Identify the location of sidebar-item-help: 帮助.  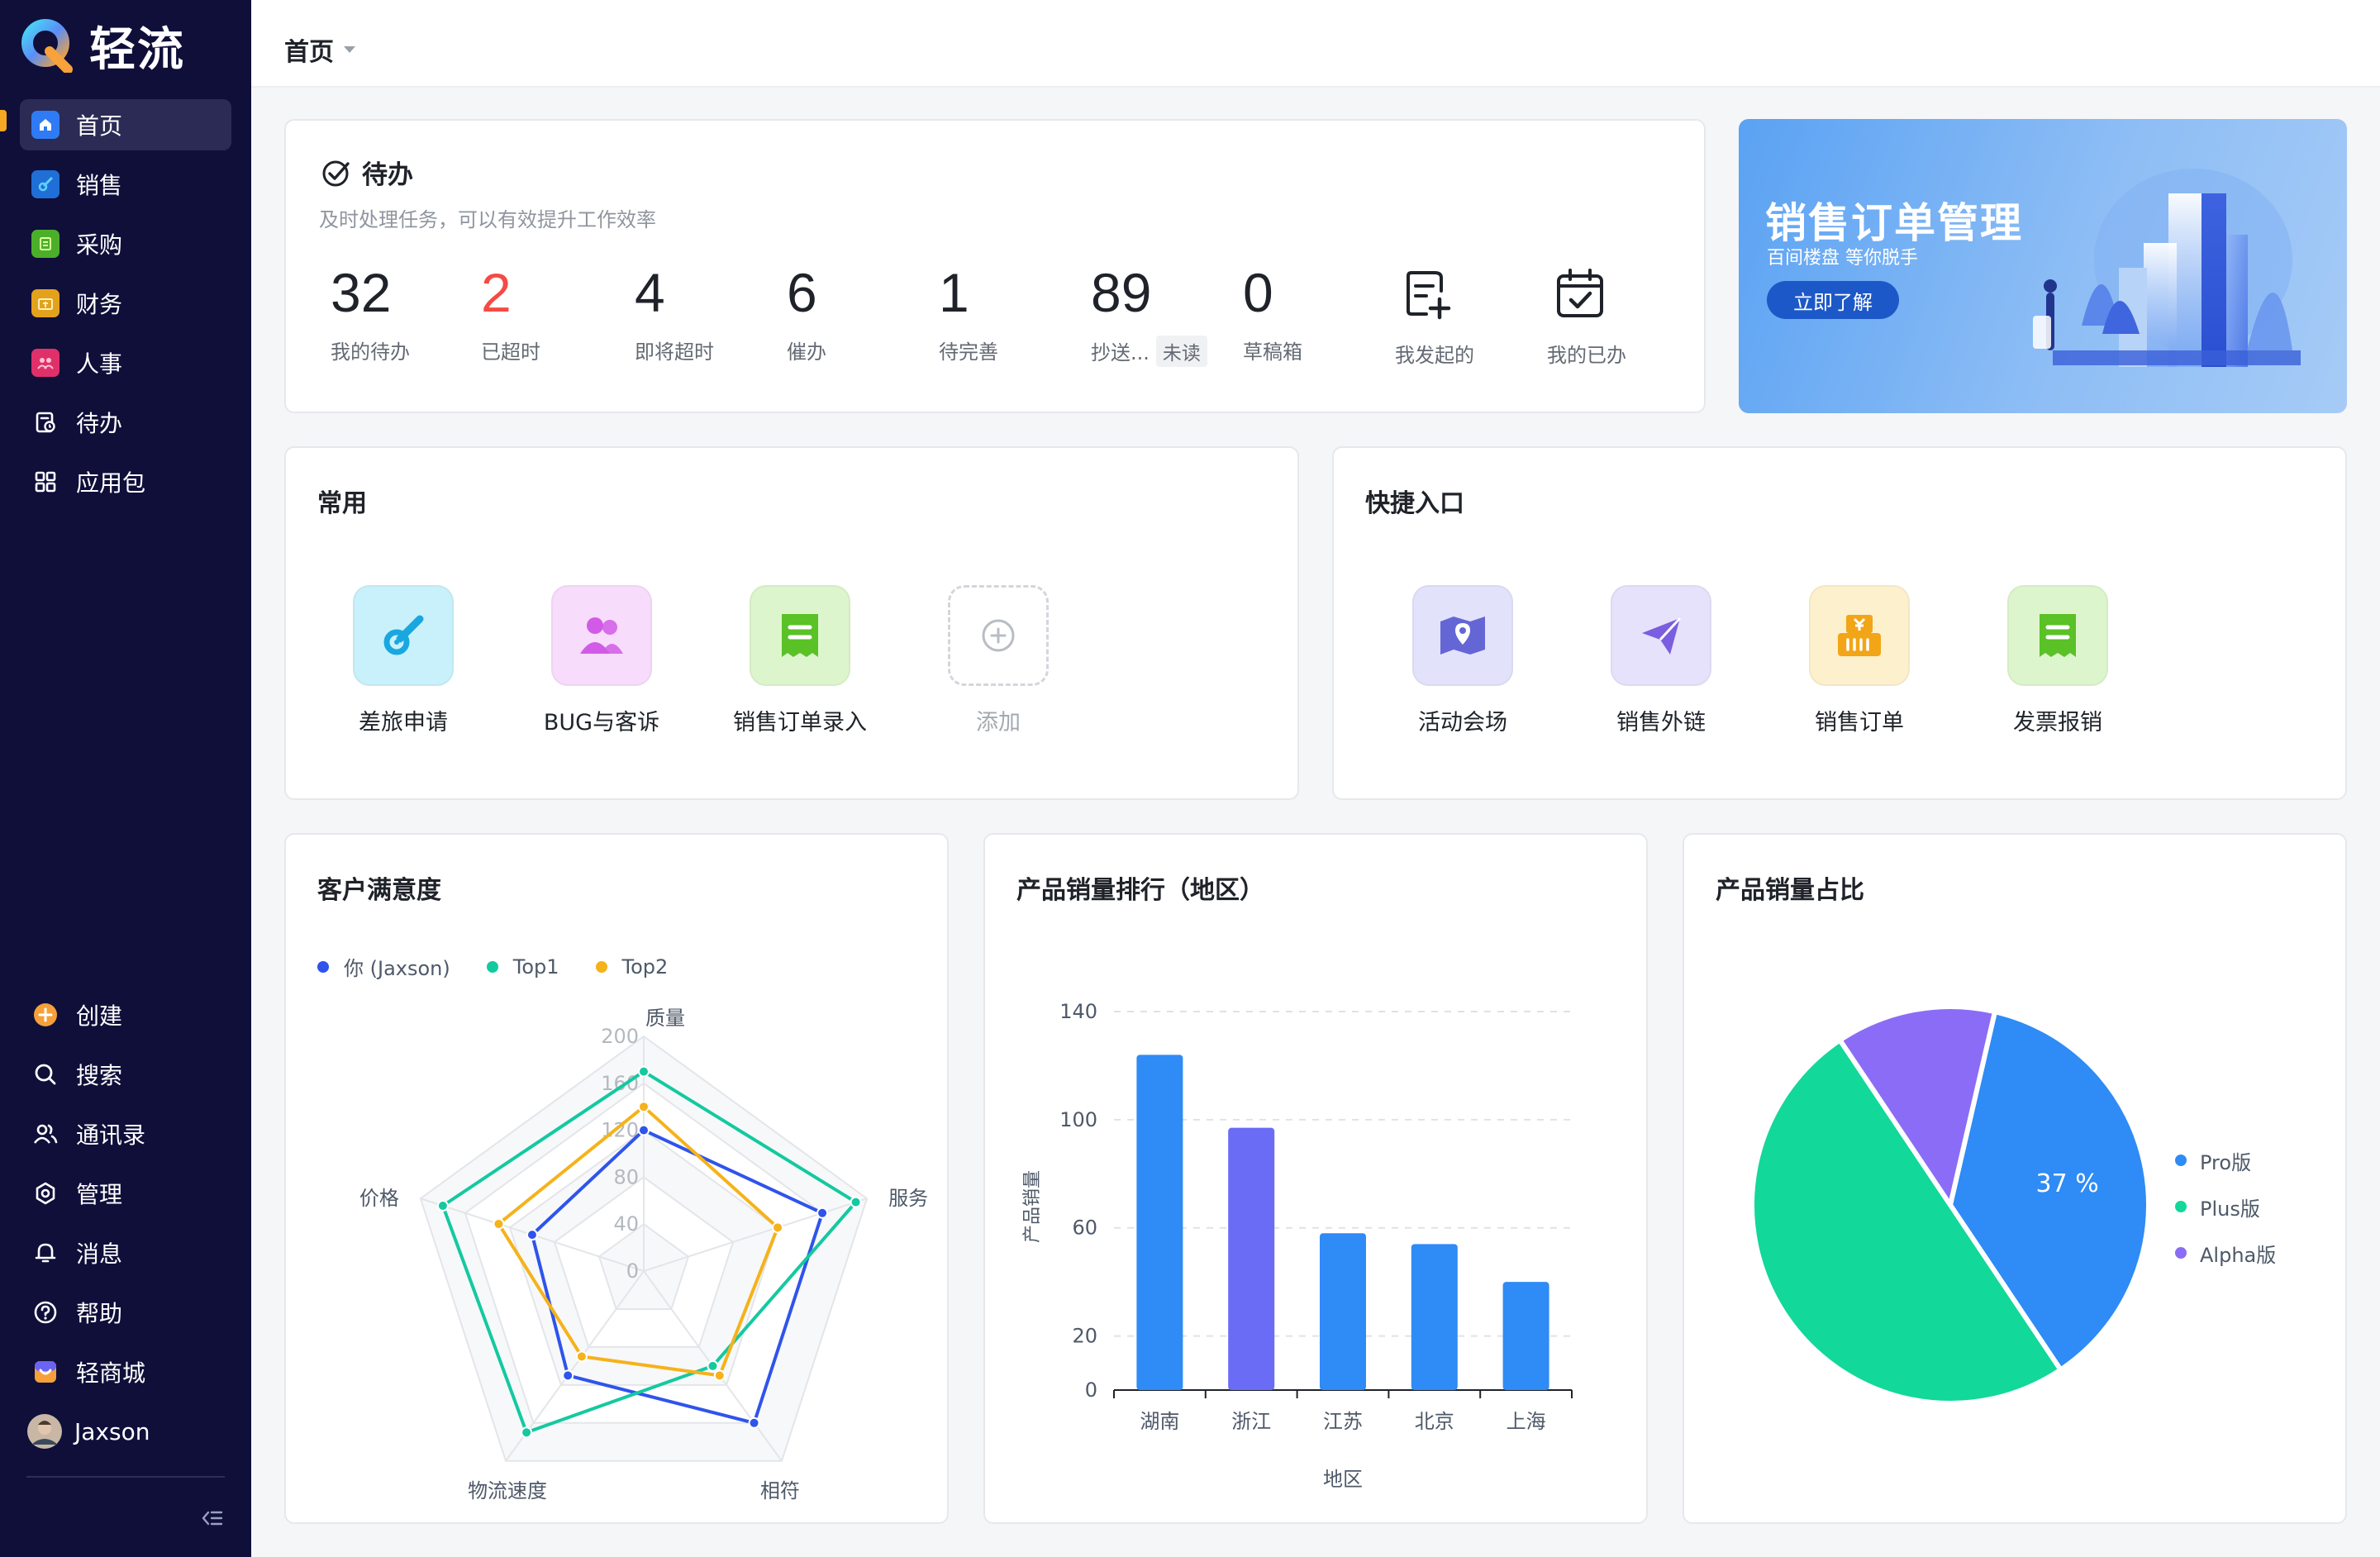
(125, 1312).